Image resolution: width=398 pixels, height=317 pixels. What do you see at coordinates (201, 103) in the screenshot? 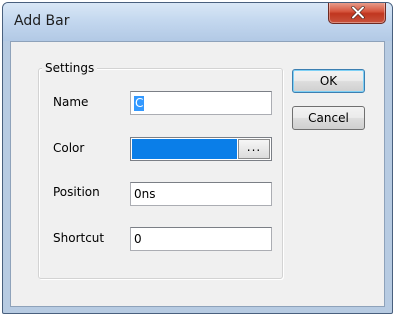
I see `name-input: C` at bounding box center [201, 103].